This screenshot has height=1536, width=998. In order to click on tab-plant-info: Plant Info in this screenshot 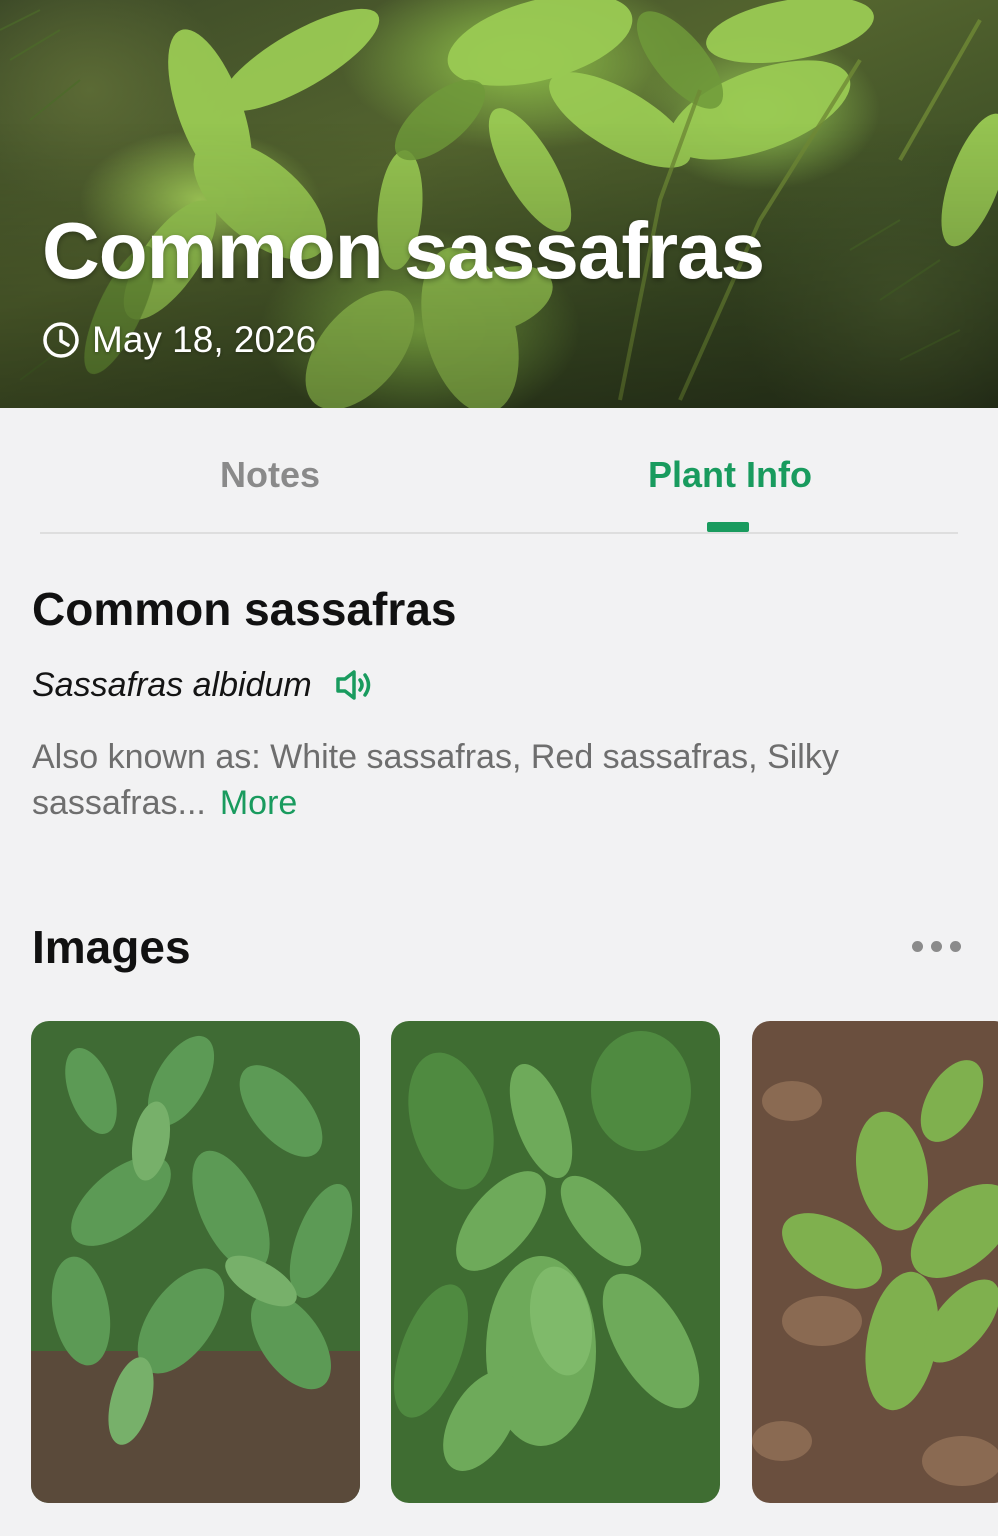, I will do `click(730, 475)`.